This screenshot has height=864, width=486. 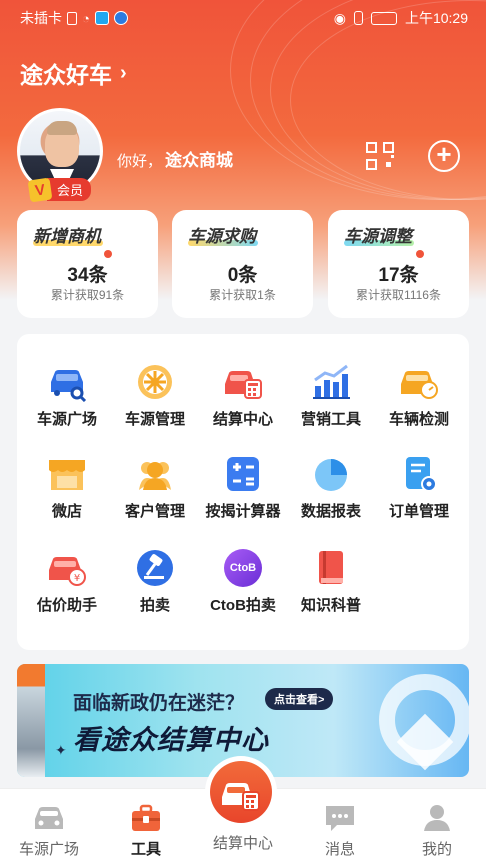 I want to click on stat-subtitle: 累计获取1116条, so click(x=398, y=295).